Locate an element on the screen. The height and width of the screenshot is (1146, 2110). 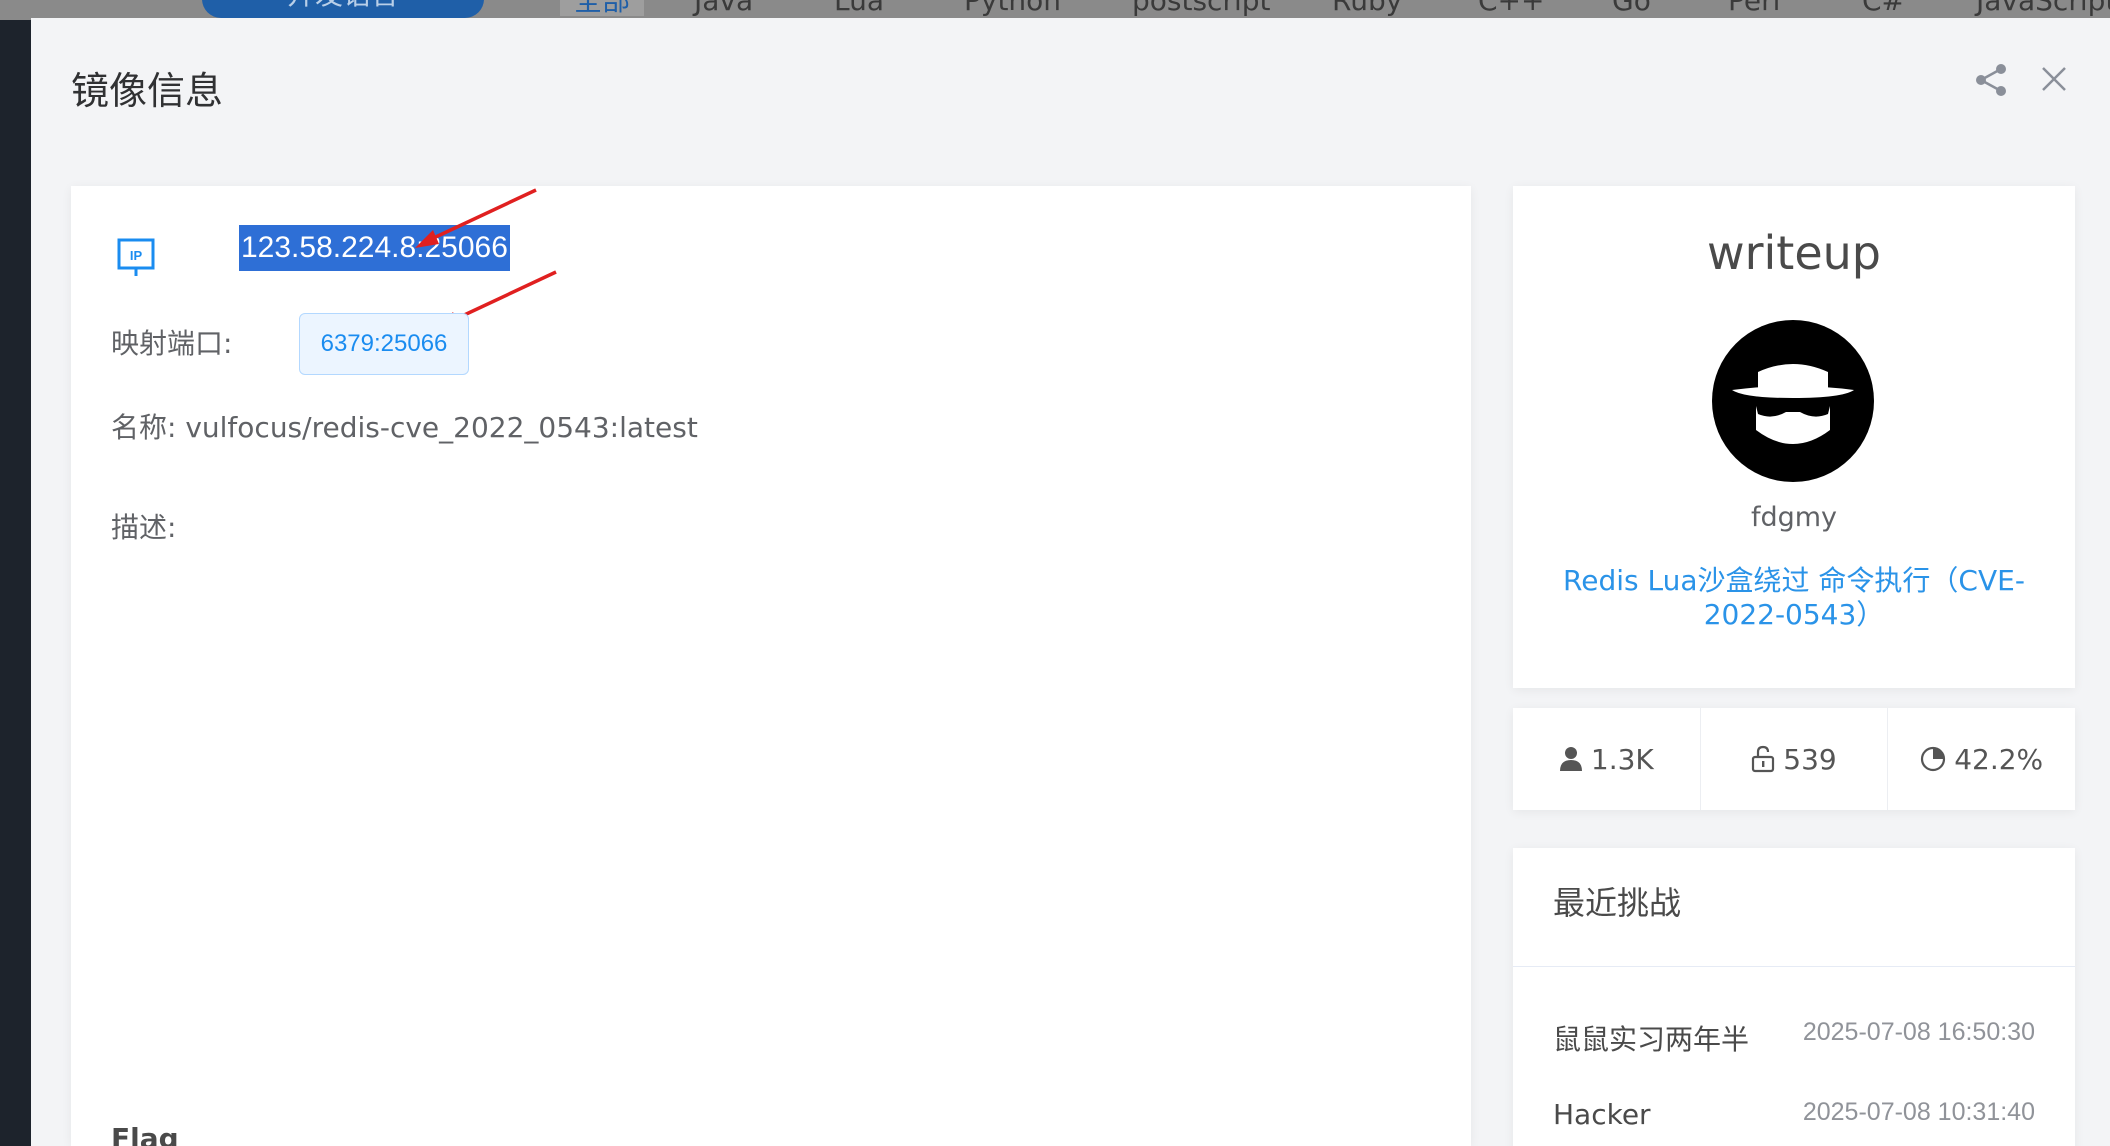
flag-label: Flag is located at coordinates (145, 1134).